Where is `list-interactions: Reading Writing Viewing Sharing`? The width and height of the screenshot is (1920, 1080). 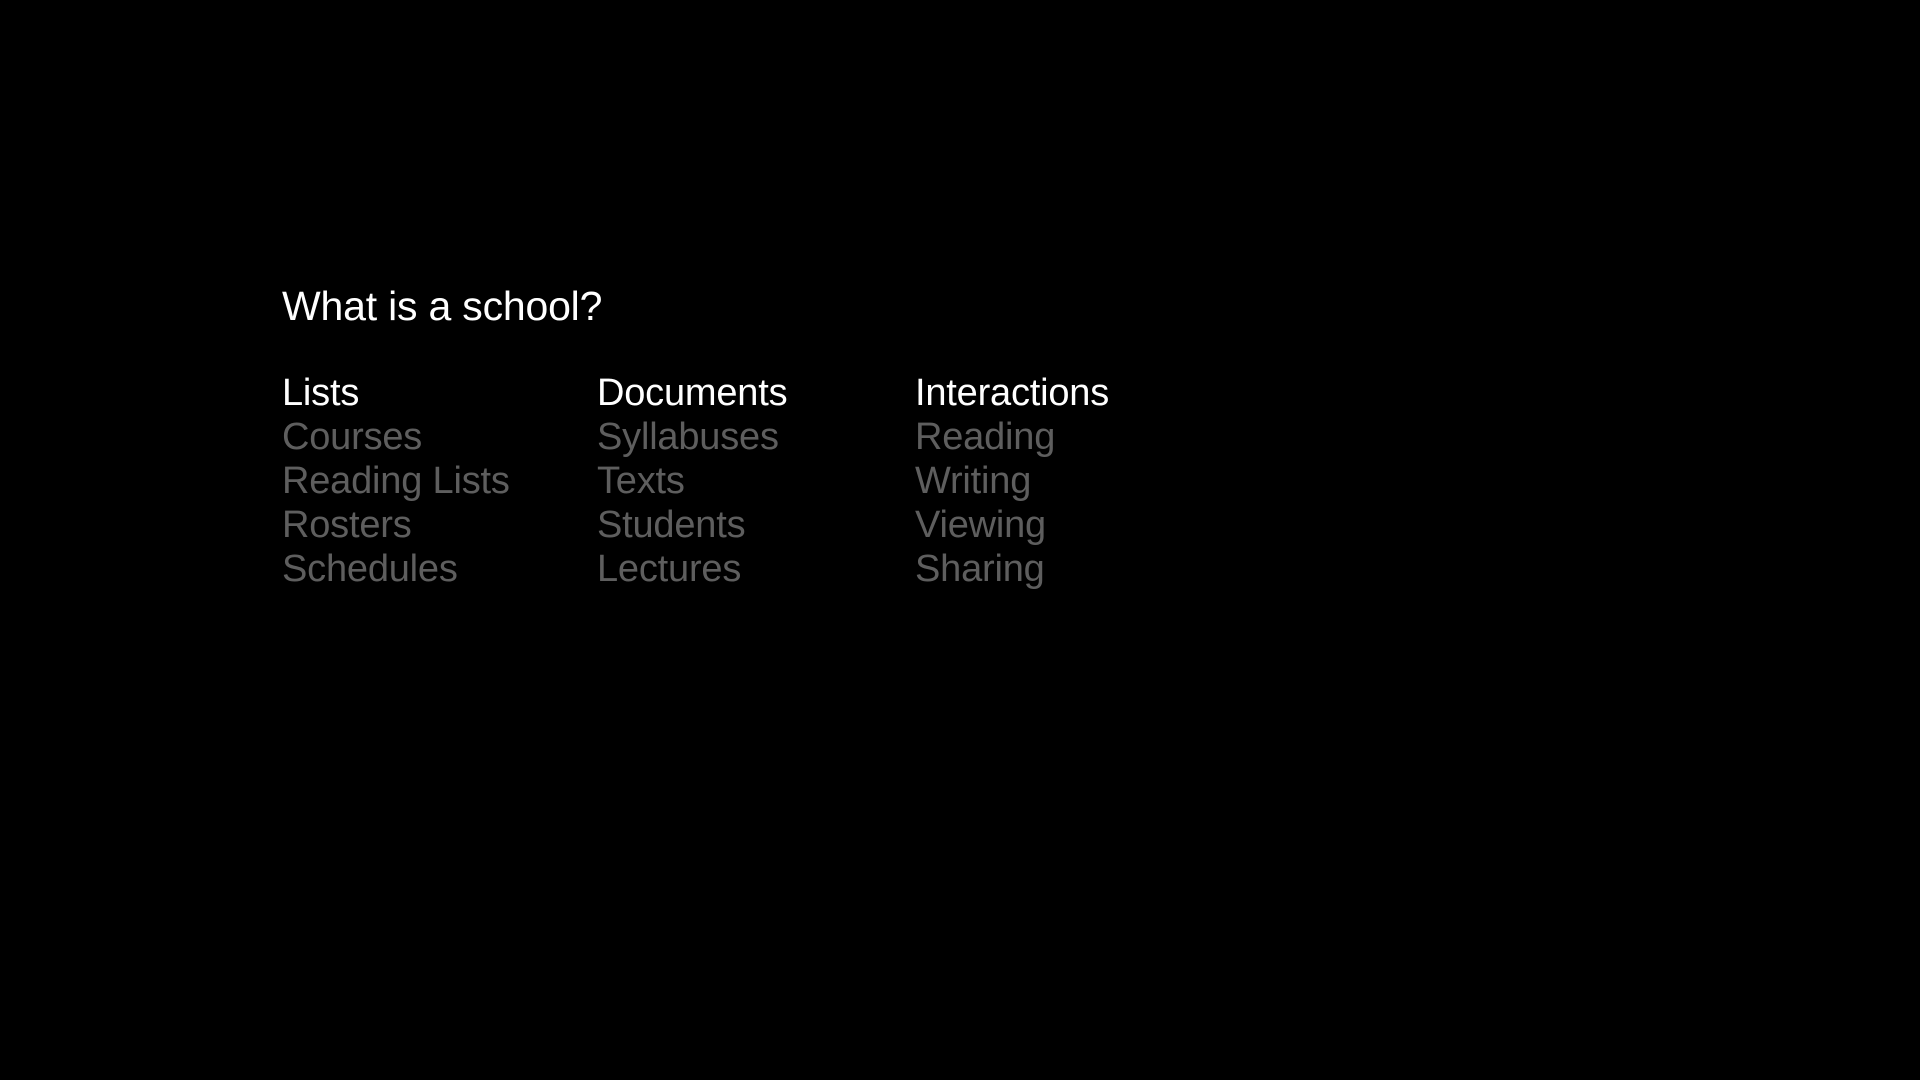 list-interactions: Reading Writing Viewing Sharing is located at coordinates (985, 503).